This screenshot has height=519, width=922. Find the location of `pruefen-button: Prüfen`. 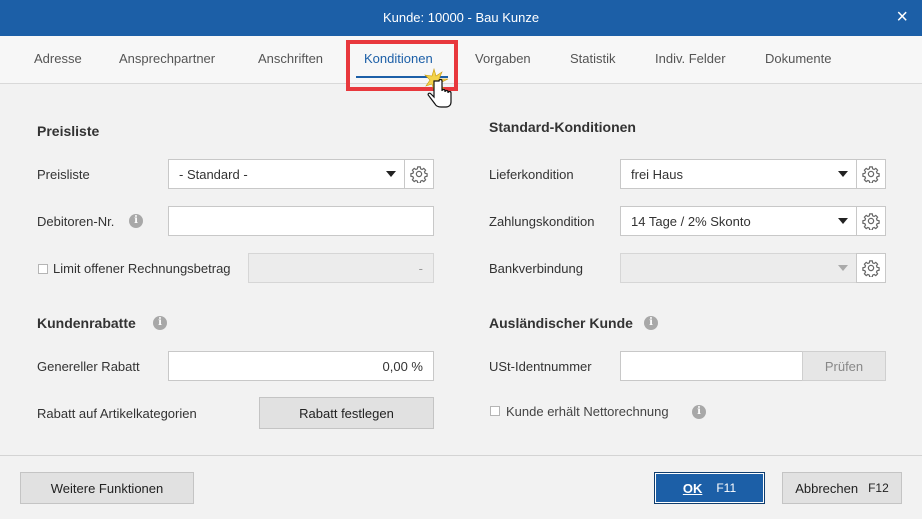

pruefen-button: Prüfen is located at coordinates (844, 366).